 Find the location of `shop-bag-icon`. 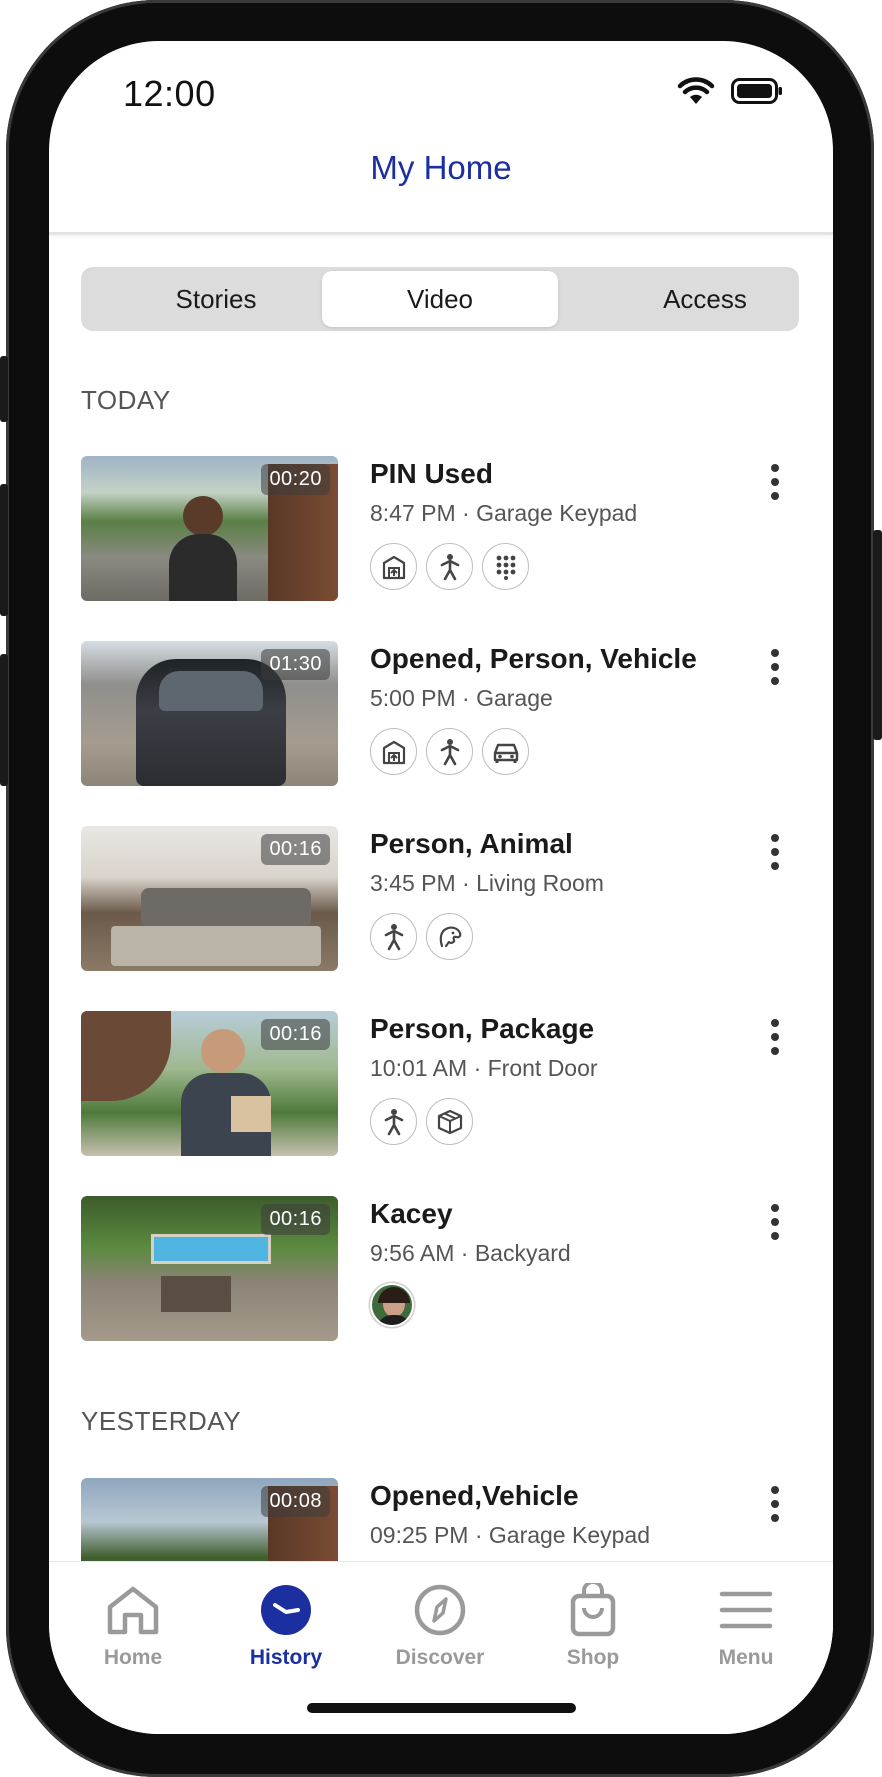

shop-bag-icon is located at coordinates (593, 1610).